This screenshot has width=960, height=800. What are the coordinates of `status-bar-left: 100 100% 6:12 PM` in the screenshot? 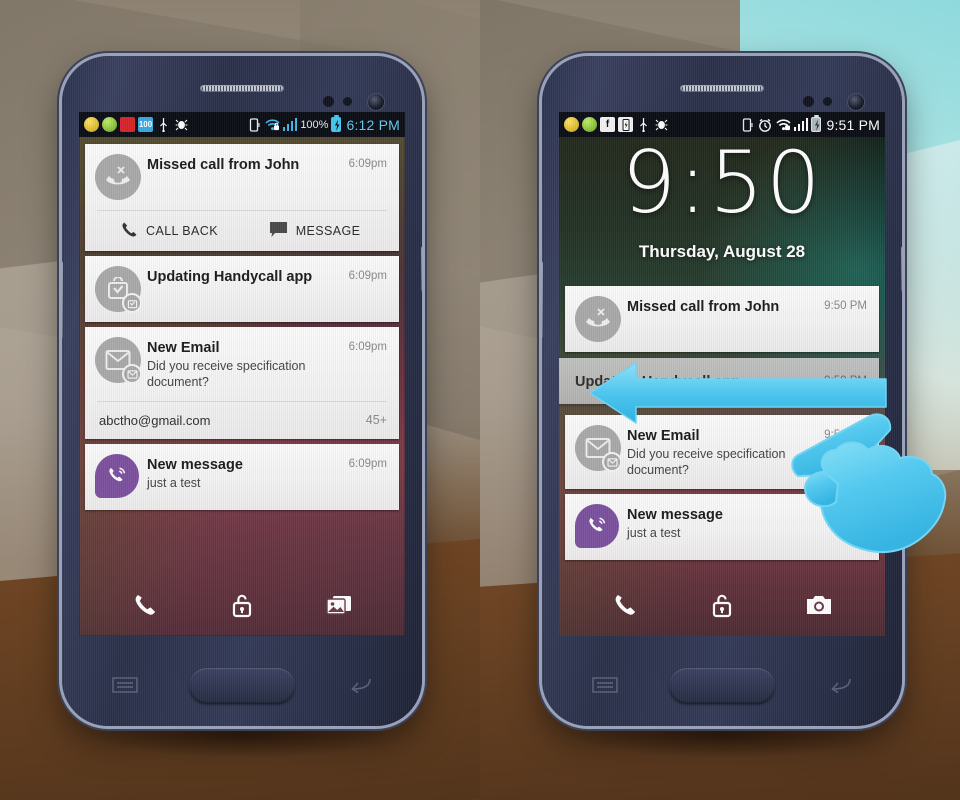 It's located at (242, 124).